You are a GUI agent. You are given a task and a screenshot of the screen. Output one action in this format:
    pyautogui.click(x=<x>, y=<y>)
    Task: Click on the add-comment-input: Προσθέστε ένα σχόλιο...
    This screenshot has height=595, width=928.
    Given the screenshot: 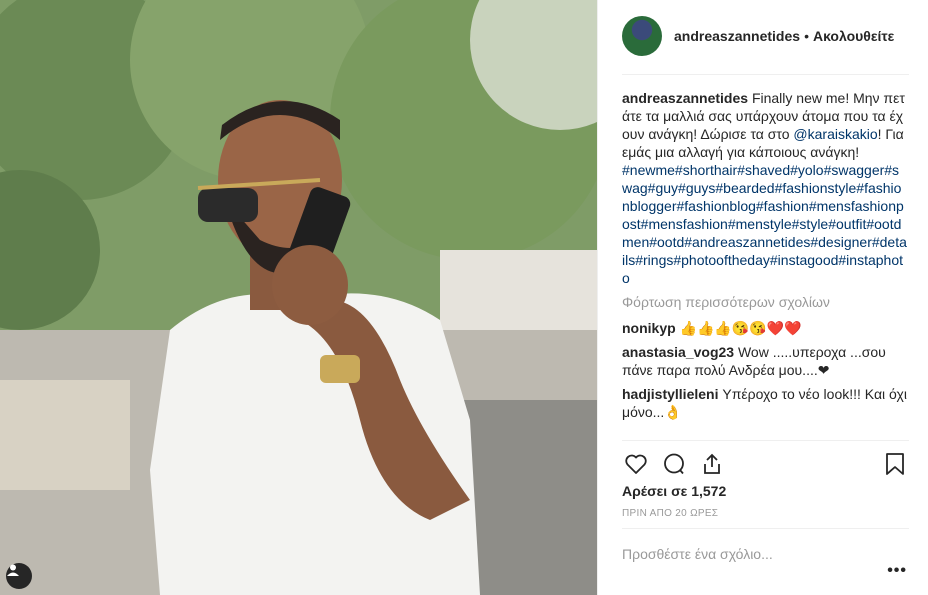 What is the action you would take?
    pyautogui.click(x=697, y=554)
    